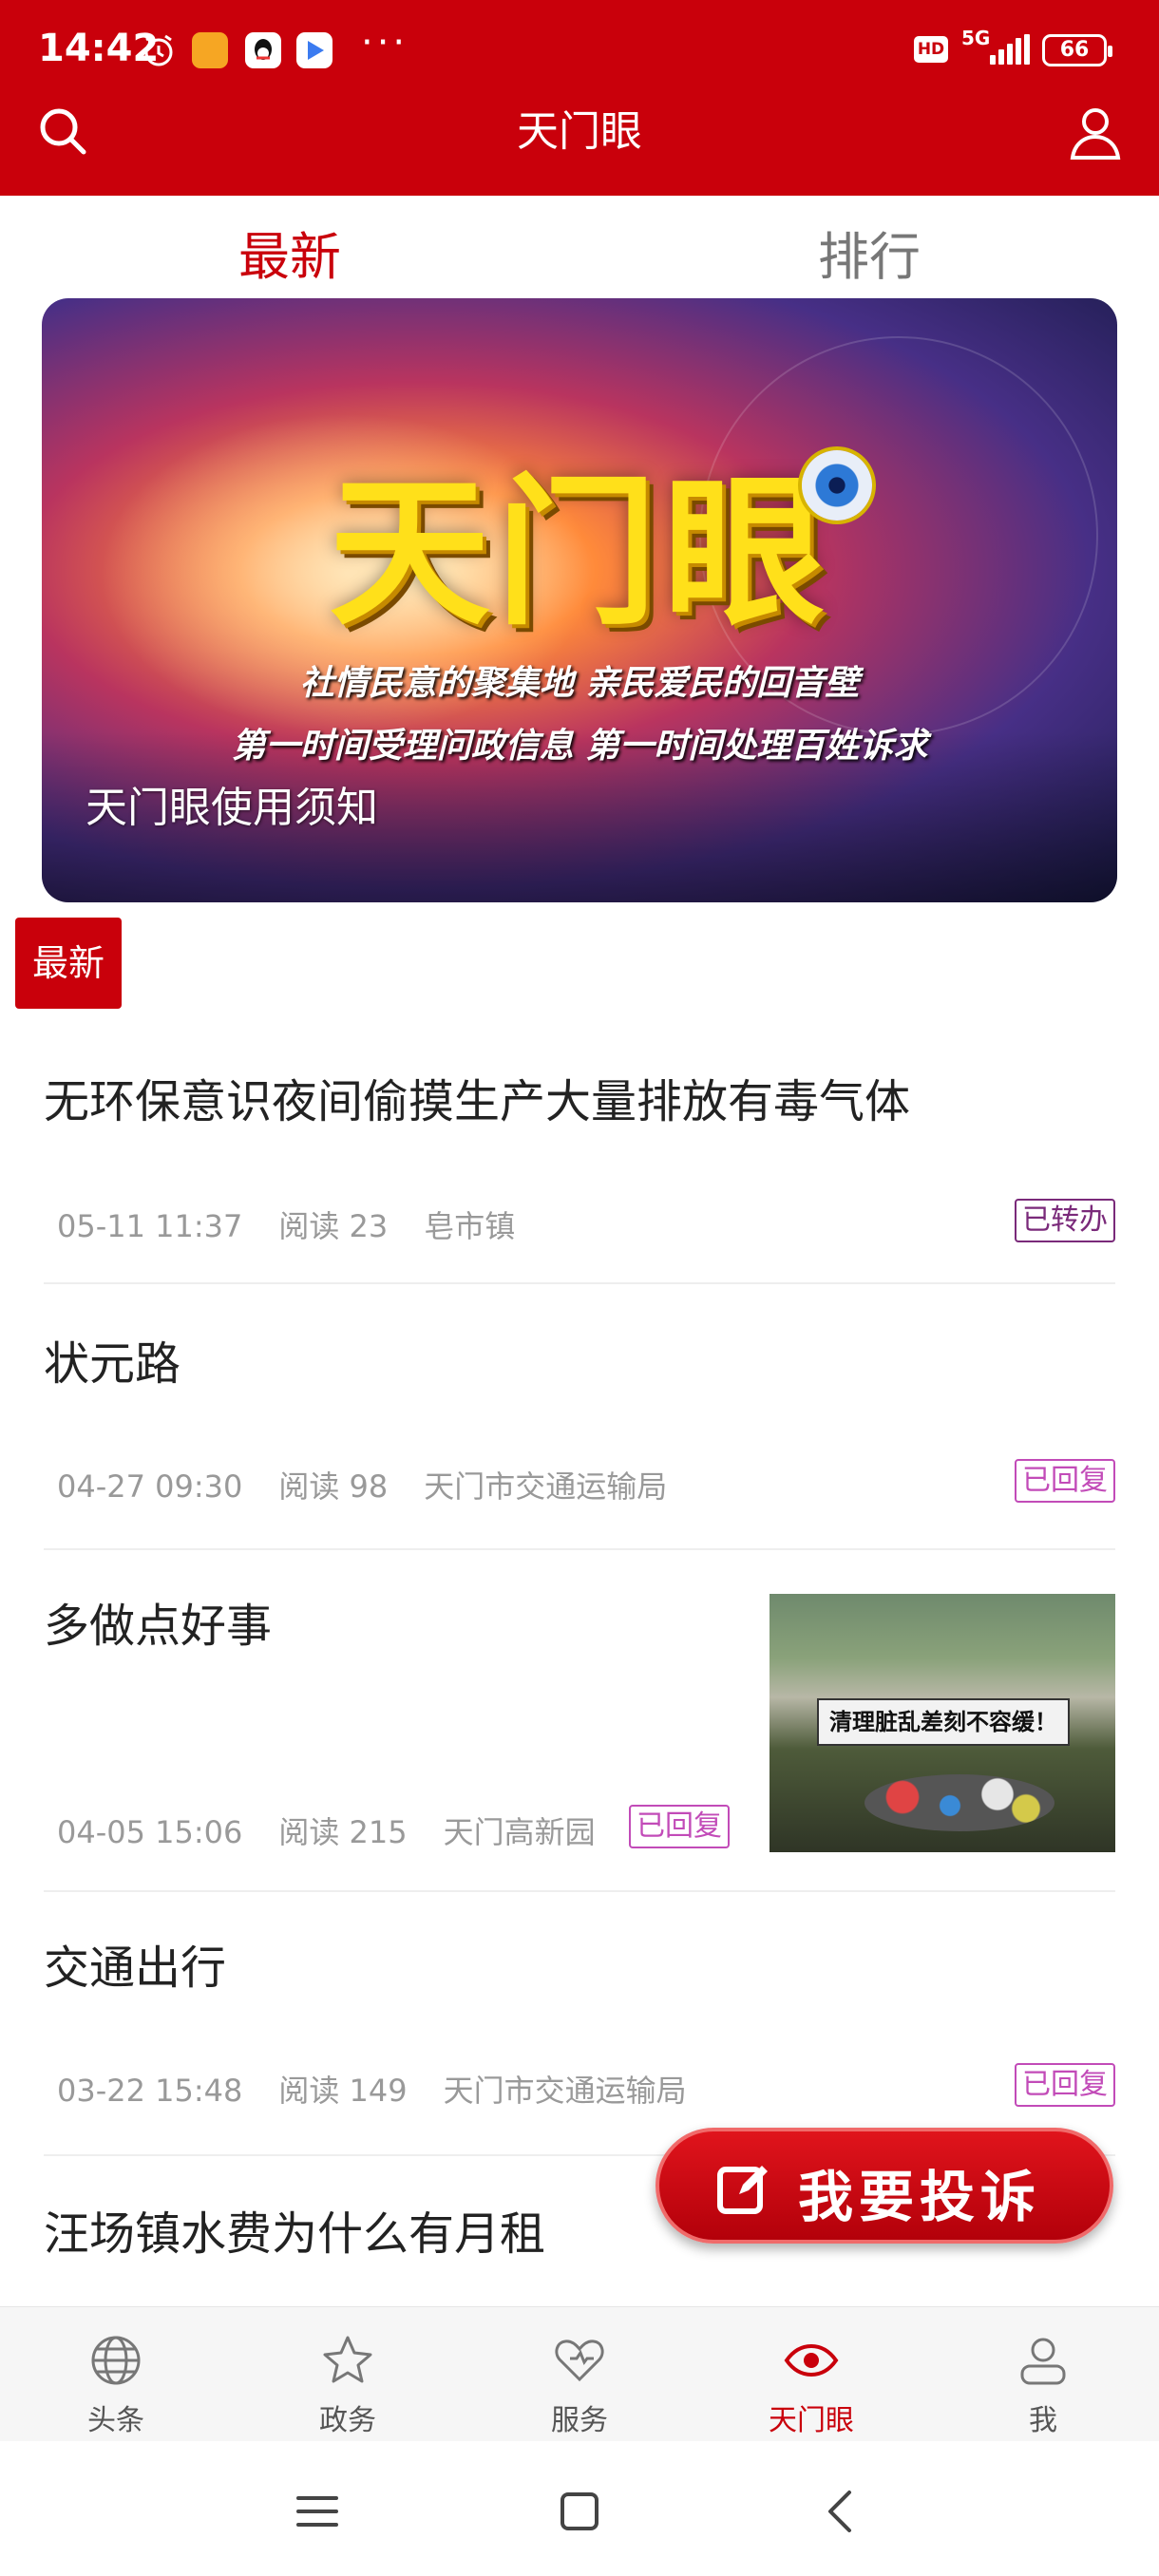  I want to click on status-bar: 14:42 ··· HD 5G 66, so click(579, 51).